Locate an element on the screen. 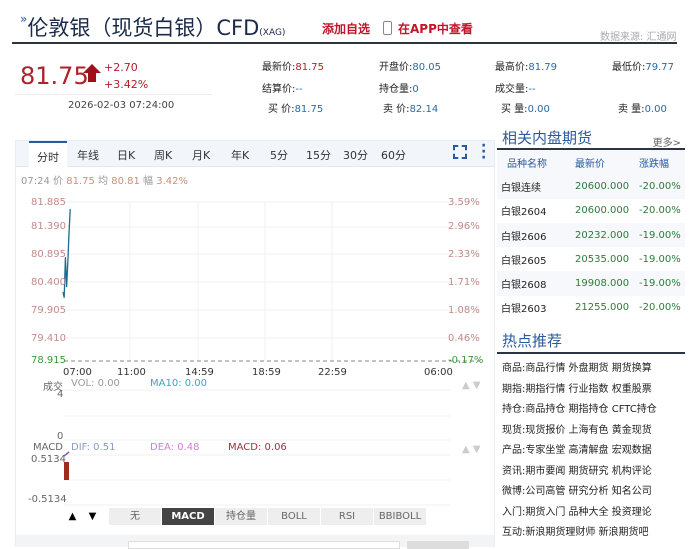 This screenshot has width=690, height=549. quote-field: 结算价:-- is located at coordinates (282, 87).